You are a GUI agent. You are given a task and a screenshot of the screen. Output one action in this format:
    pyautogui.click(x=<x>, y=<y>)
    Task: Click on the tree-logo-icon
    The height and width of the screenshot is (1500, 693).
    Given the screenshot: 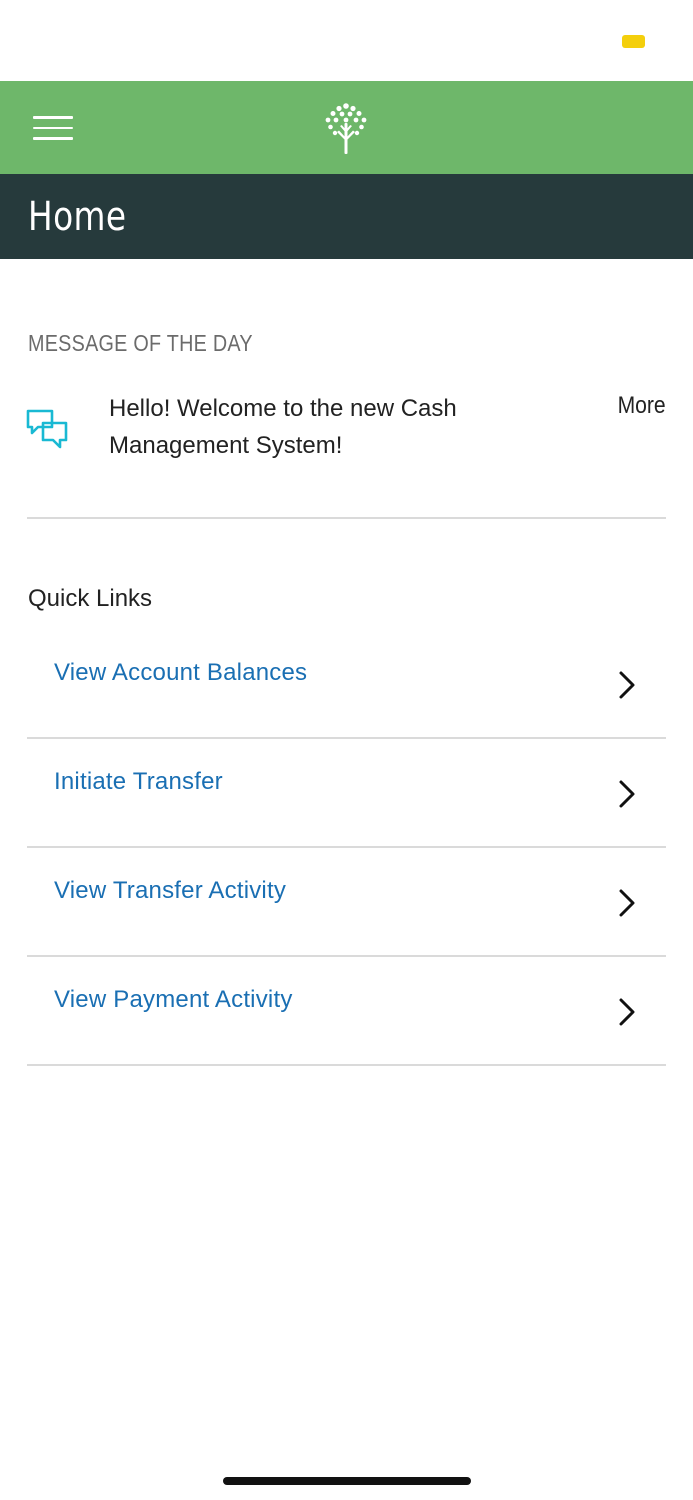 What is the action you would take?
    pyautogui.click(x=346, y=128)
    